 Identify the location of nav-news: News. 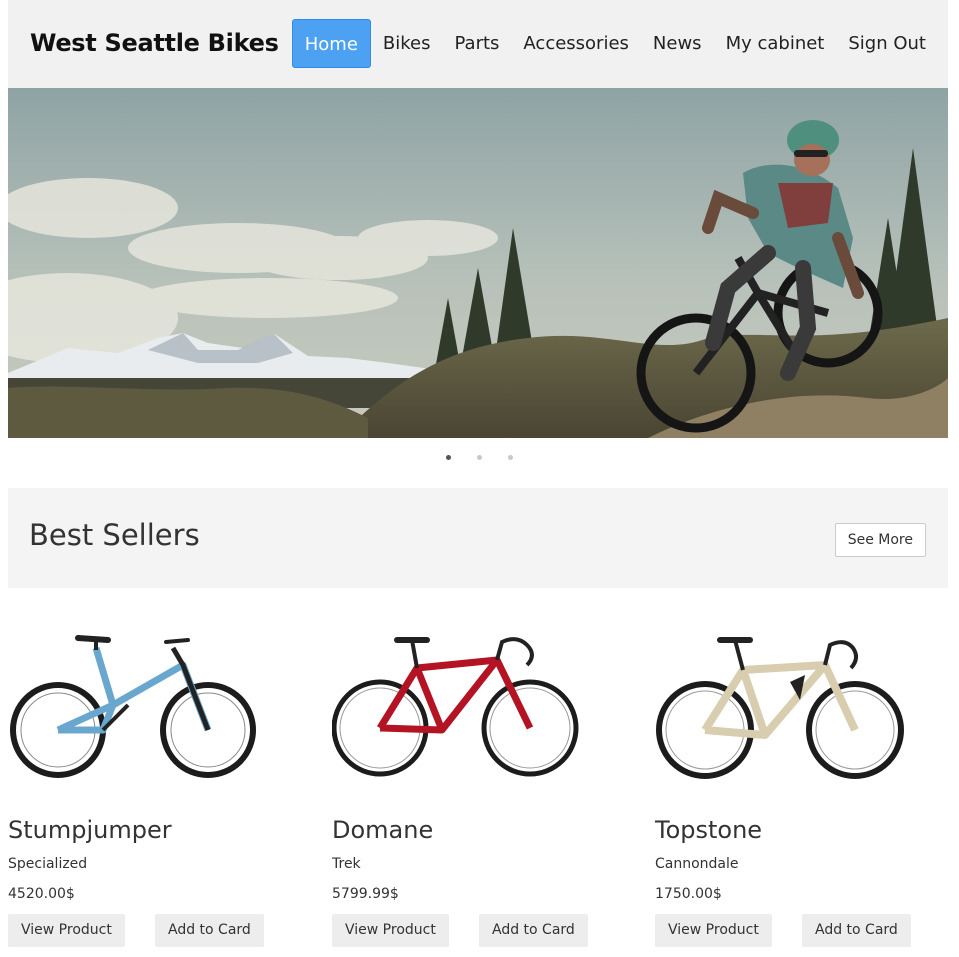
(677, 43).